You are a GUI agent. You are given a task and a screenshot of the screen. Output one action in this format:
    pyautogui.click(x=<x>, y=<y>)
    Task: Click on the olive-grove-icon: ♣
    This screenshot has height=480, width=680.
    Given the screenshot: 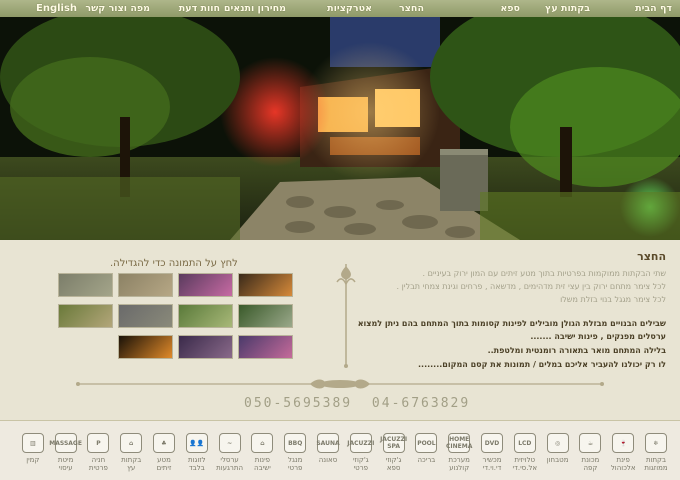 What is the action you would take?
    pyautogui.click(x=164, y=443)
    